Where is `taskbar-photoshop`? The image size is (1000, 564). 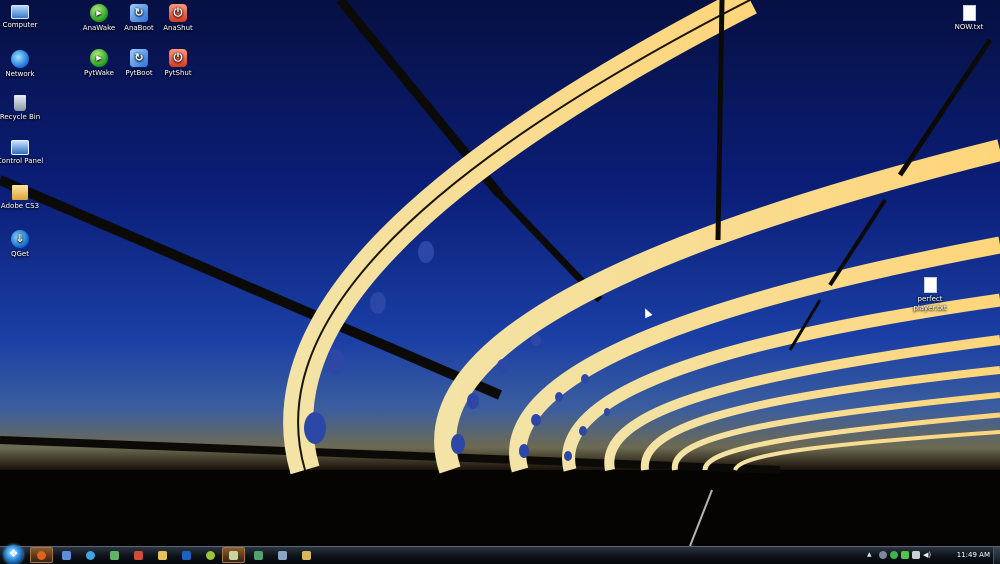
taskbar-photoshop is located at coordinates (186, 555).